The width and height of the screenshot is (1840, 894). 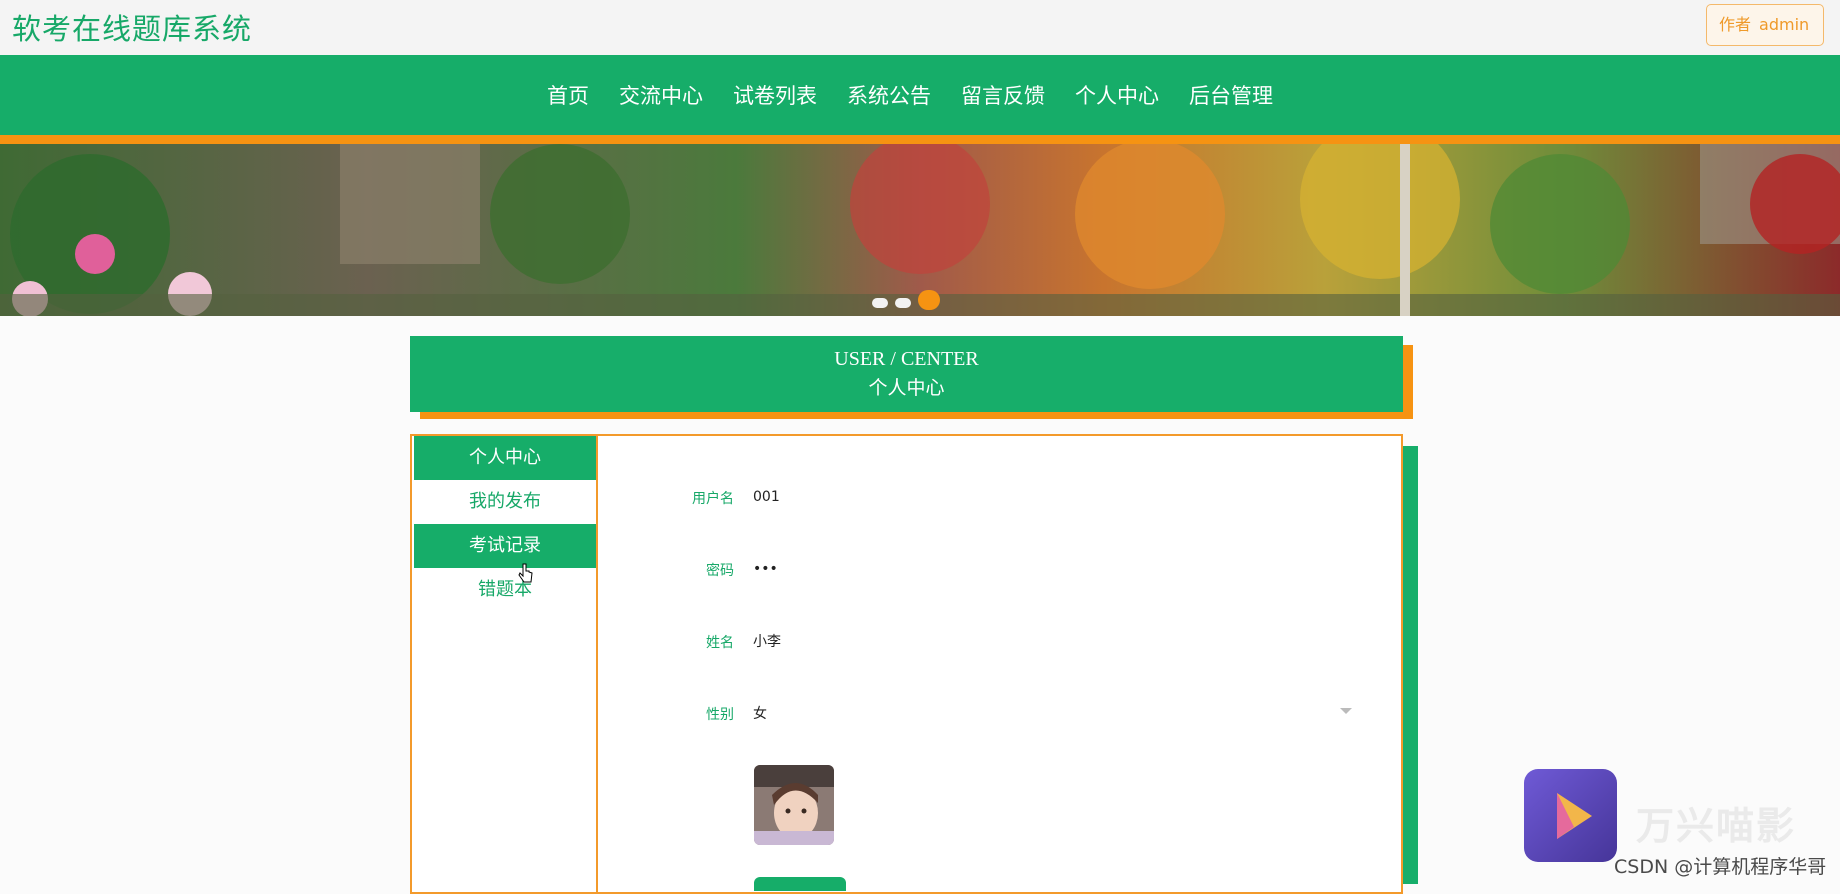 I want to click on form-row-name: 姓名, so click(x=1000, y=641).